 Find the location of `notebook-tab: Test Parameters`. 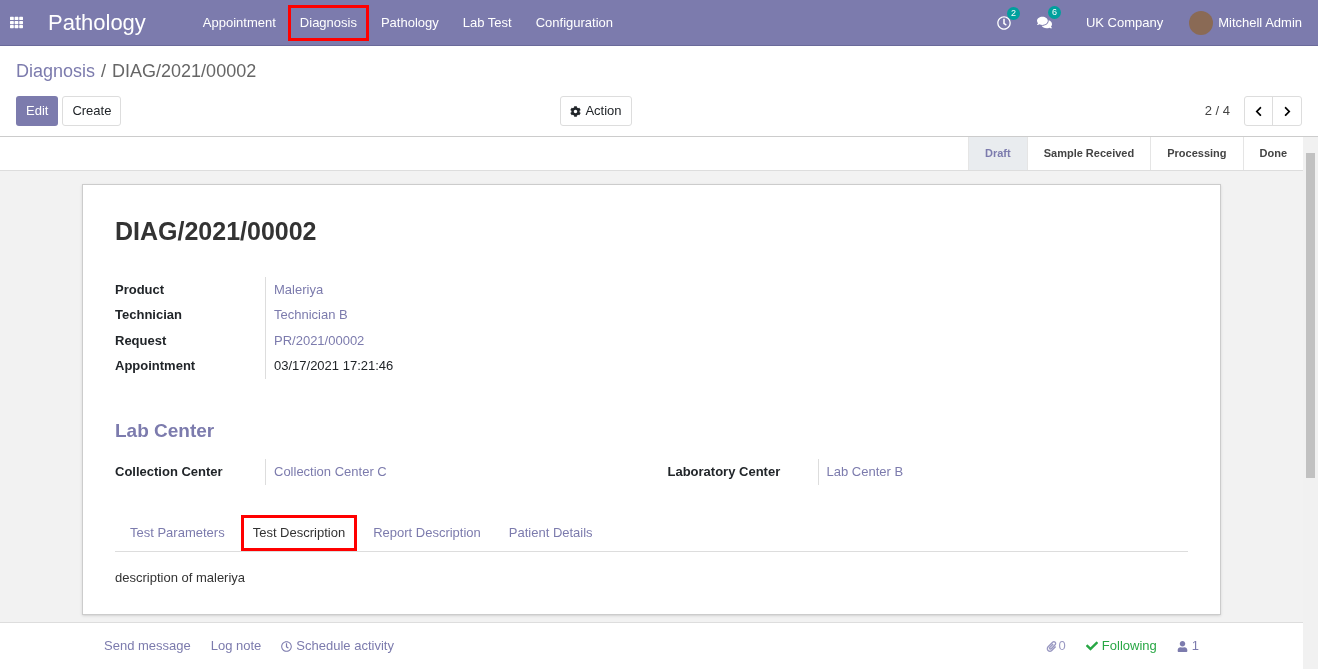

notebook-tab: Test Parameters is located at coordinates (177, 532).